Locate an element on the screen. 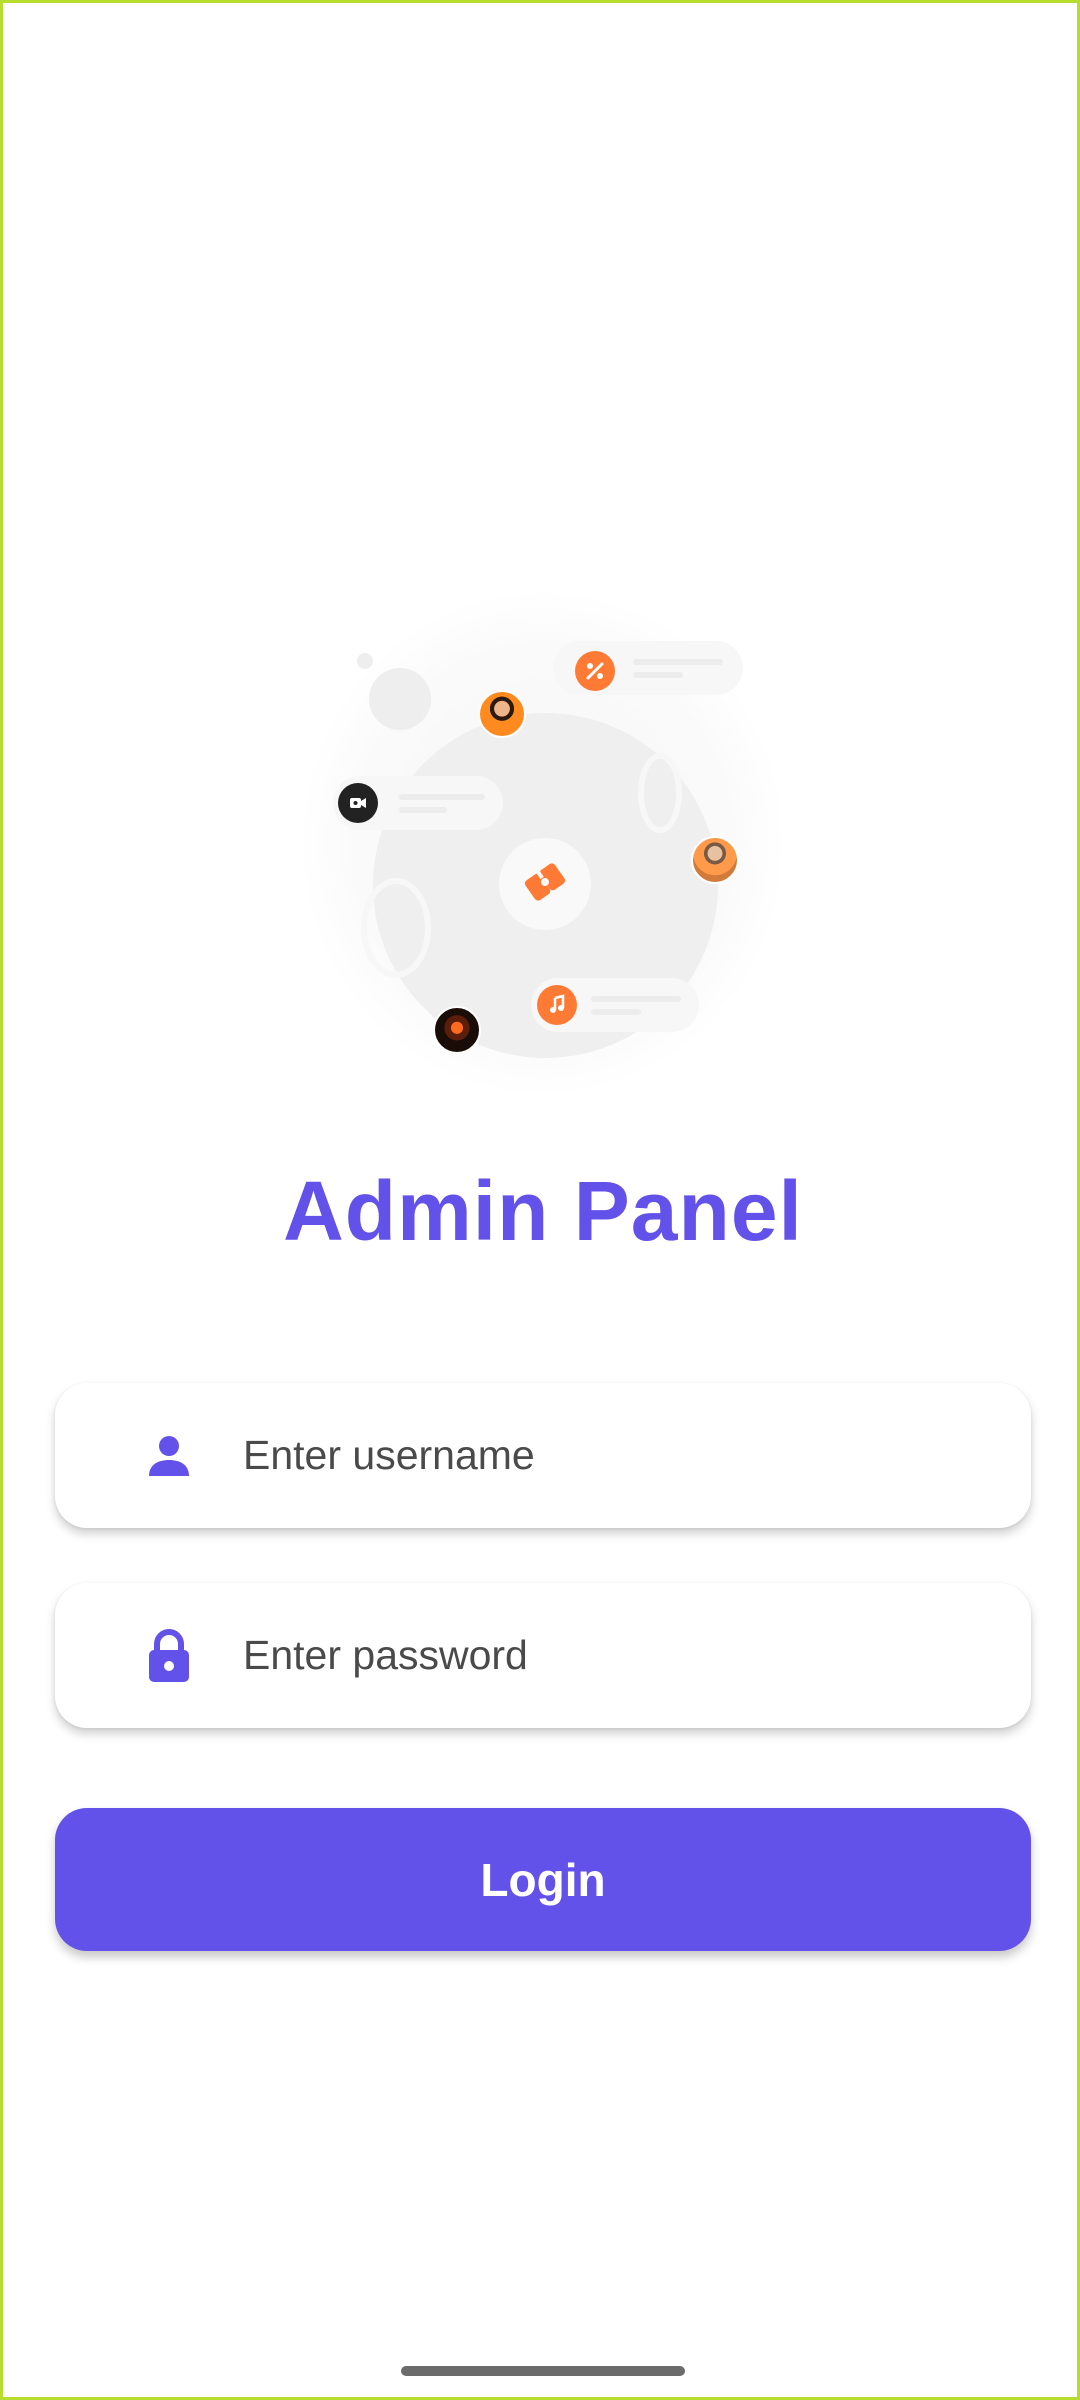 The image size is (1080, 2400). avatar-orange-woman is located at coordinates (502, 714).